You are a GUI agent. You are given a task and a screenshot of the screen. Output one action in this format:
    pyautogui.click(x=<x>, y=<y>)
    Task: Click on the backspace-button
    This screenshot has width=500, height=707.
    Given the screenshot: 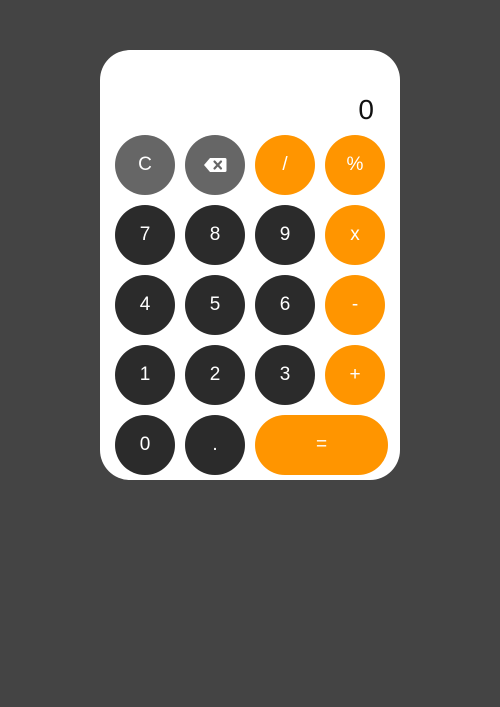 What is the action you would take?
    pyautogui.click(x=215, y=165)
    